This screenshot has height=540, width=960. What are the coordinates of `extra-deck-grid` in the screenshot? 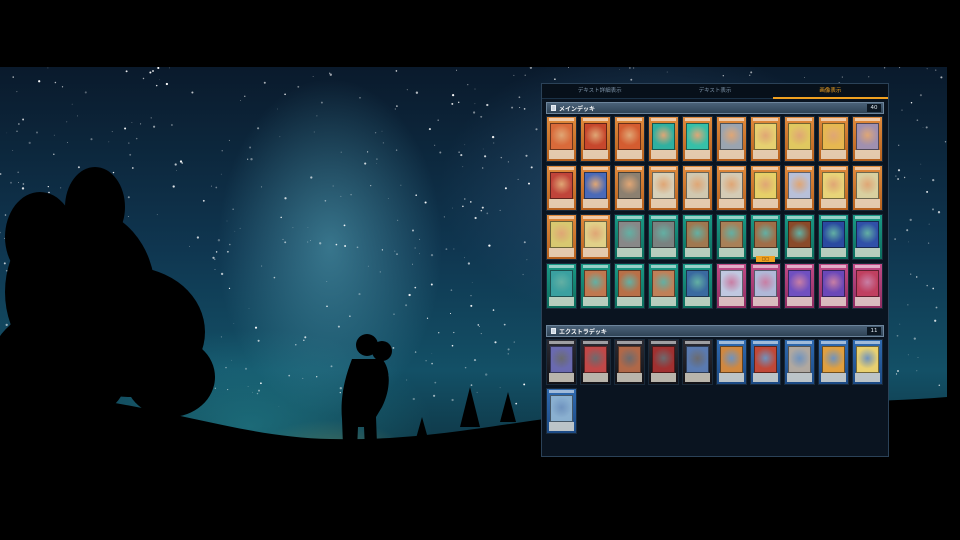 It's located at (715, 389).